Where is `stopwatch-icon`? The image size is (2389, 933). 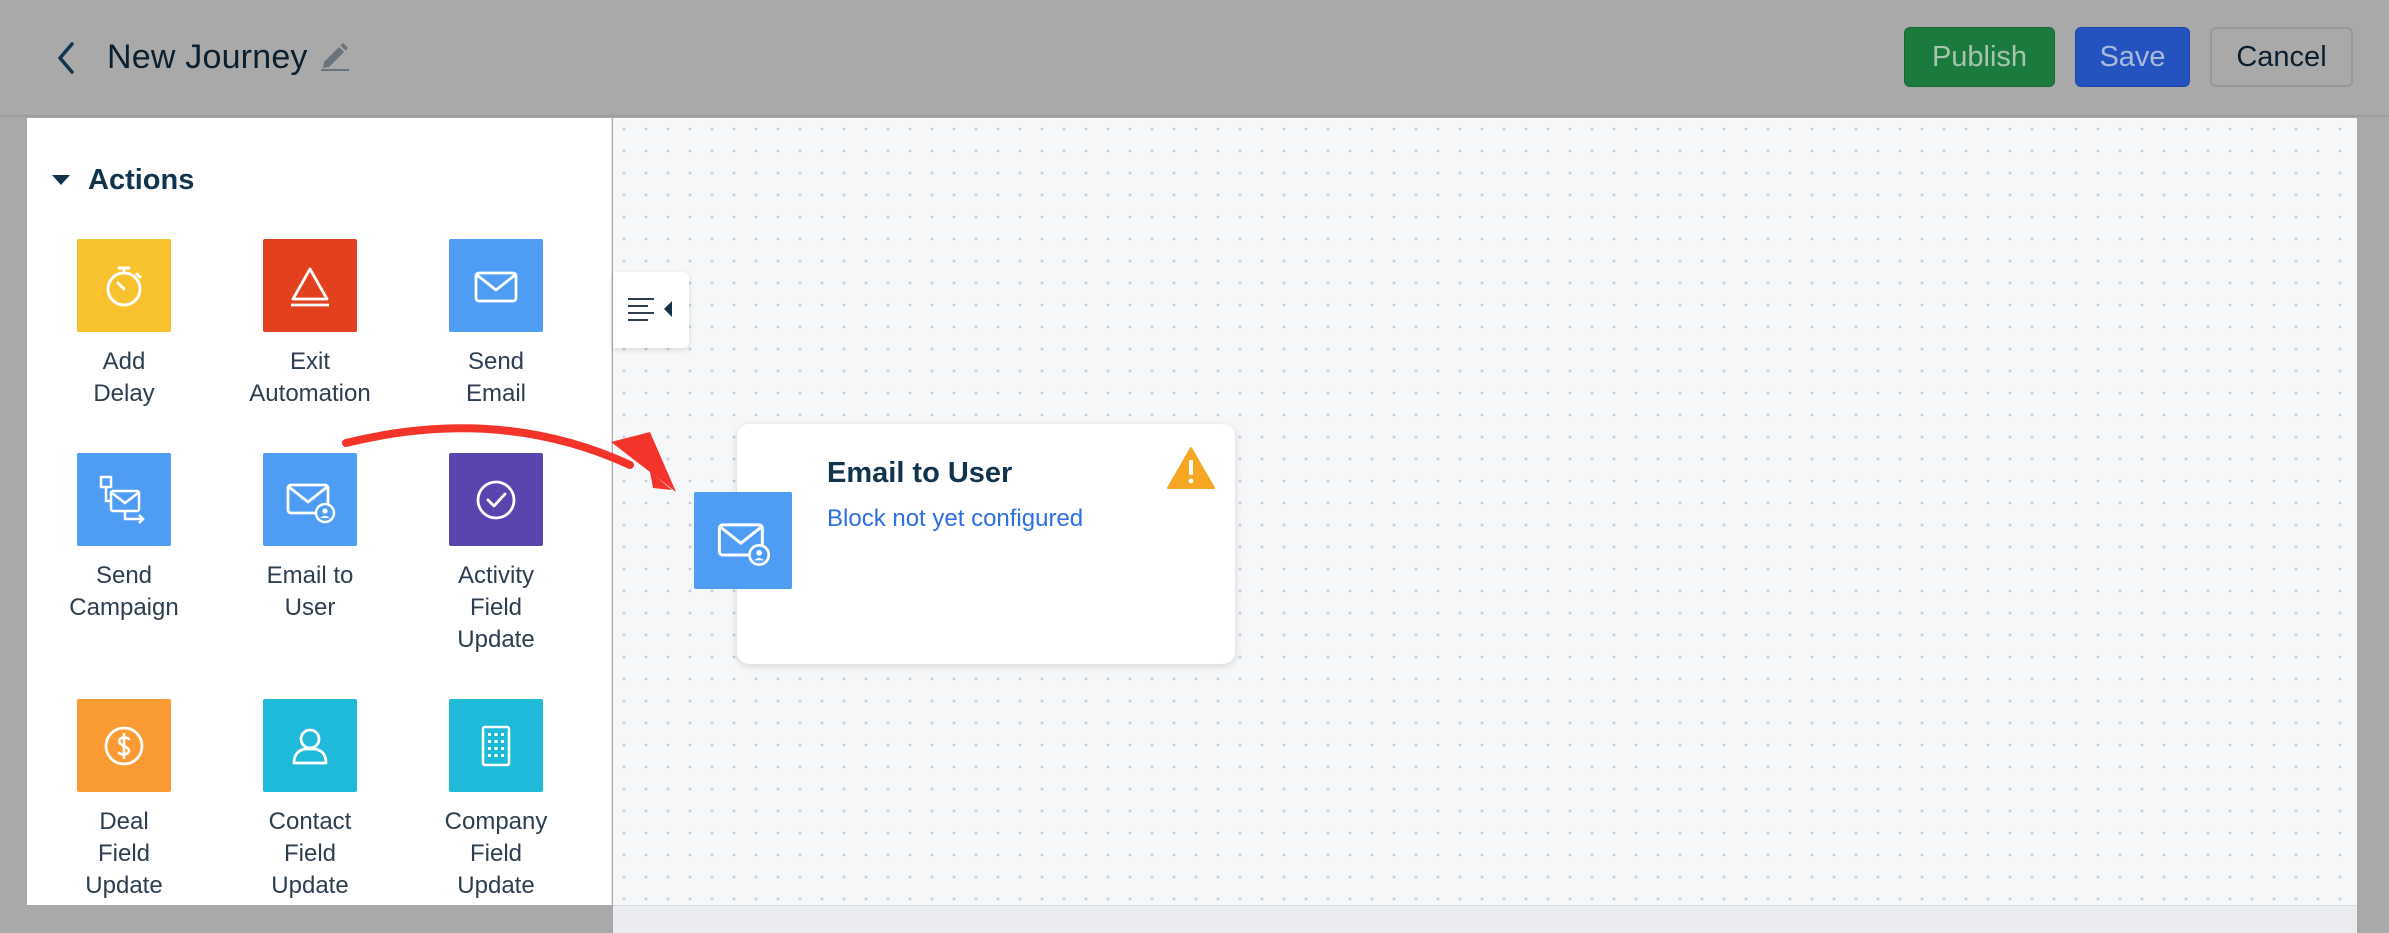 stopwatch-icon is located at coordinates (124, 286).